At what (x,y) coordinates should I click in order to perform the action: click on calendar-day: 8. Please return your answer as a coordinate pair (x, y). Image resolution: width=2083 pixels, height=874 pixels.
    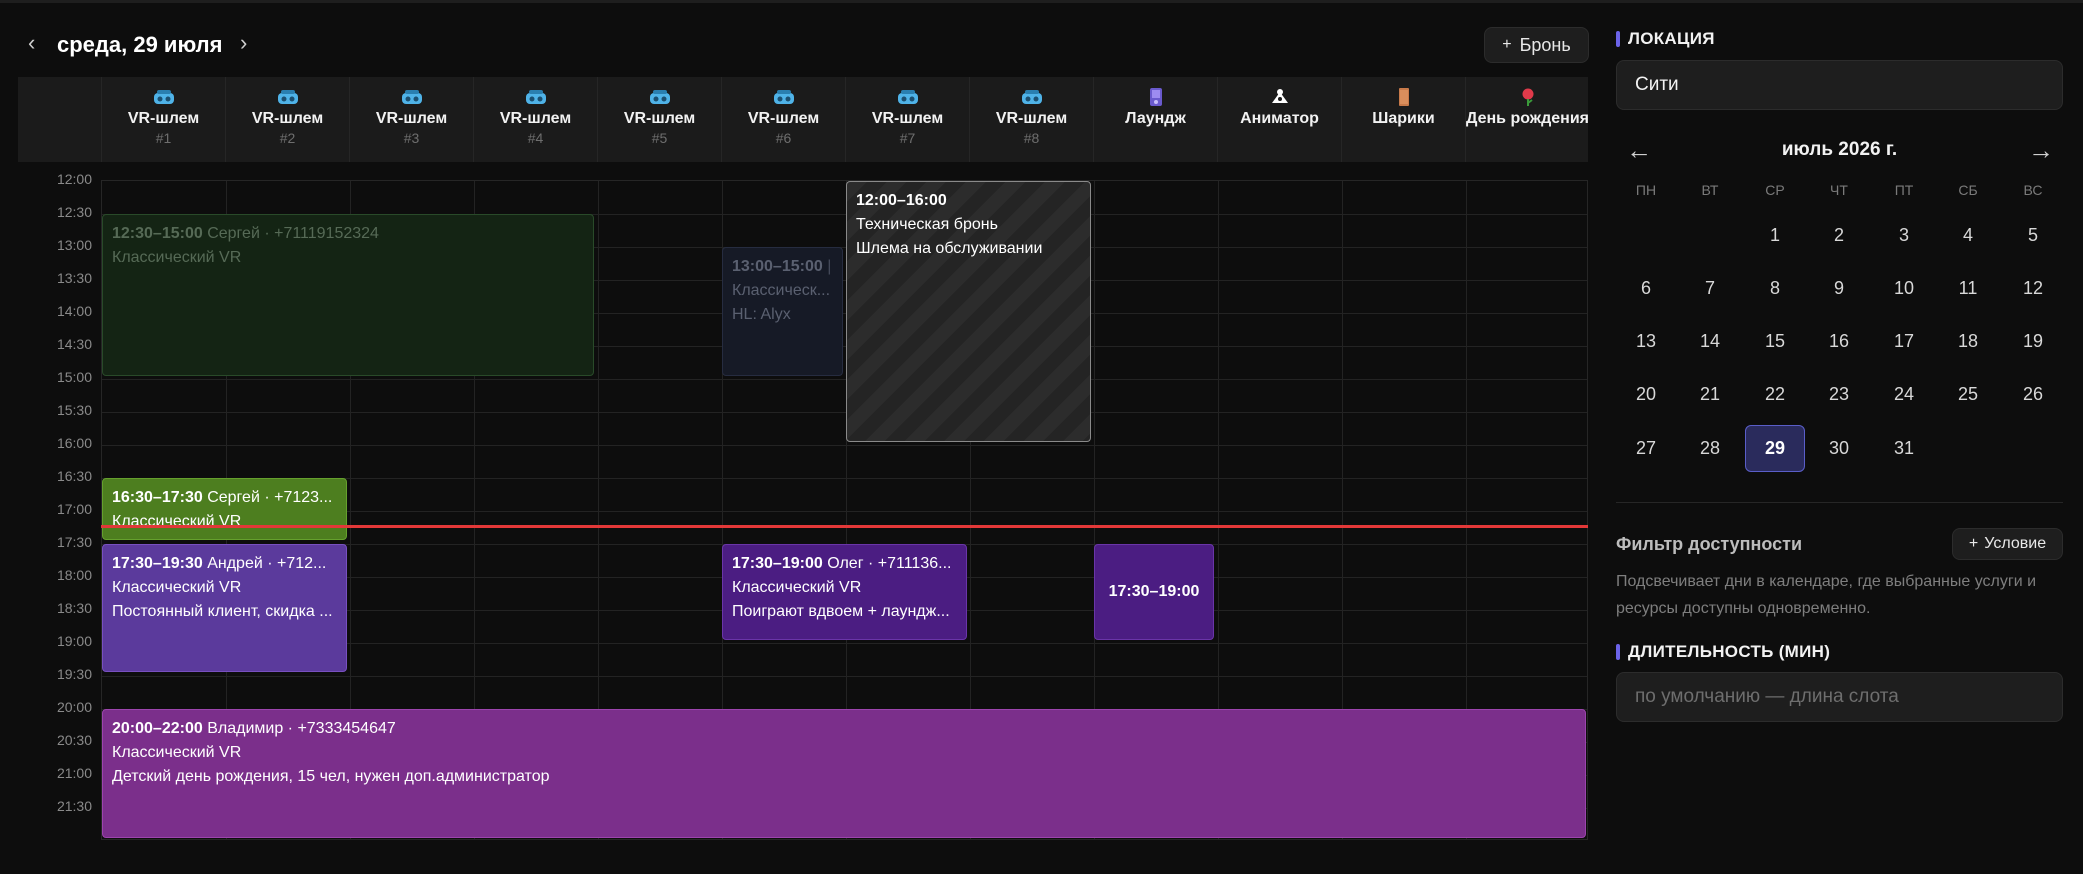
    Looking at the image, I should click on (1775, 288).